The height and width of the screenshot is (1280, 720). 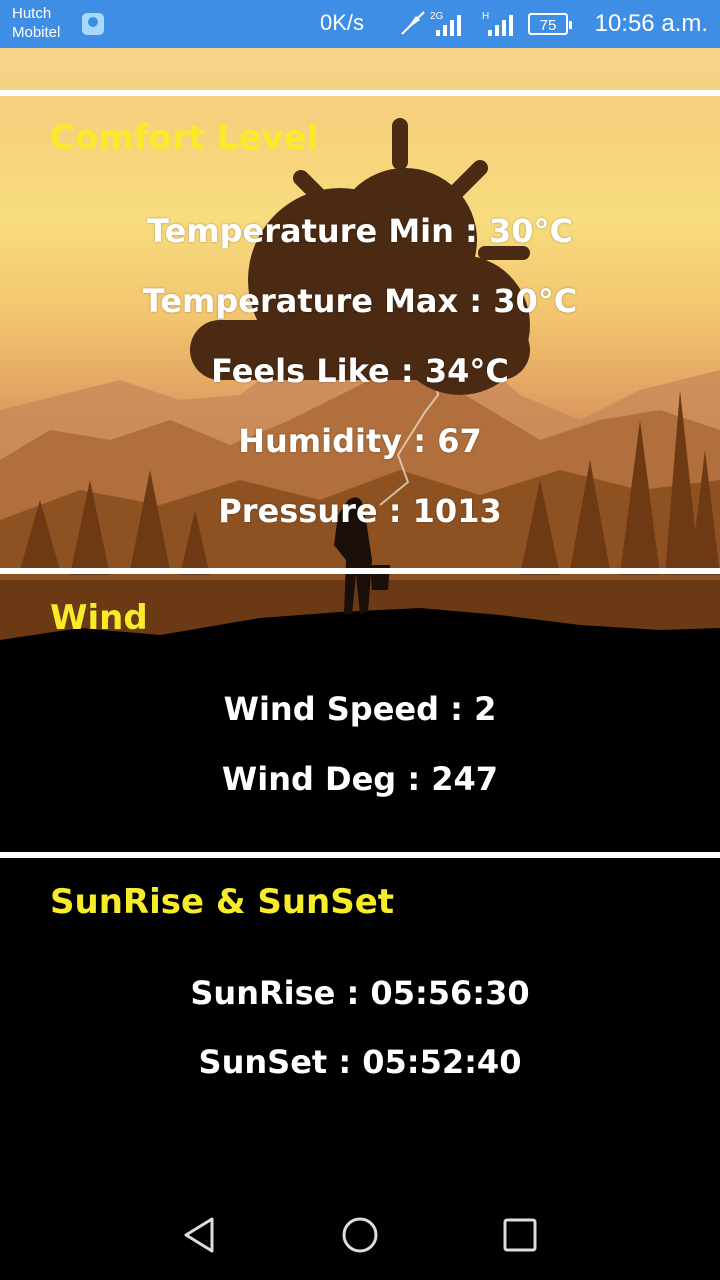 I want to click on sunrise-sunset-title: SunRise & SunSet, so click(x=222, y=902).